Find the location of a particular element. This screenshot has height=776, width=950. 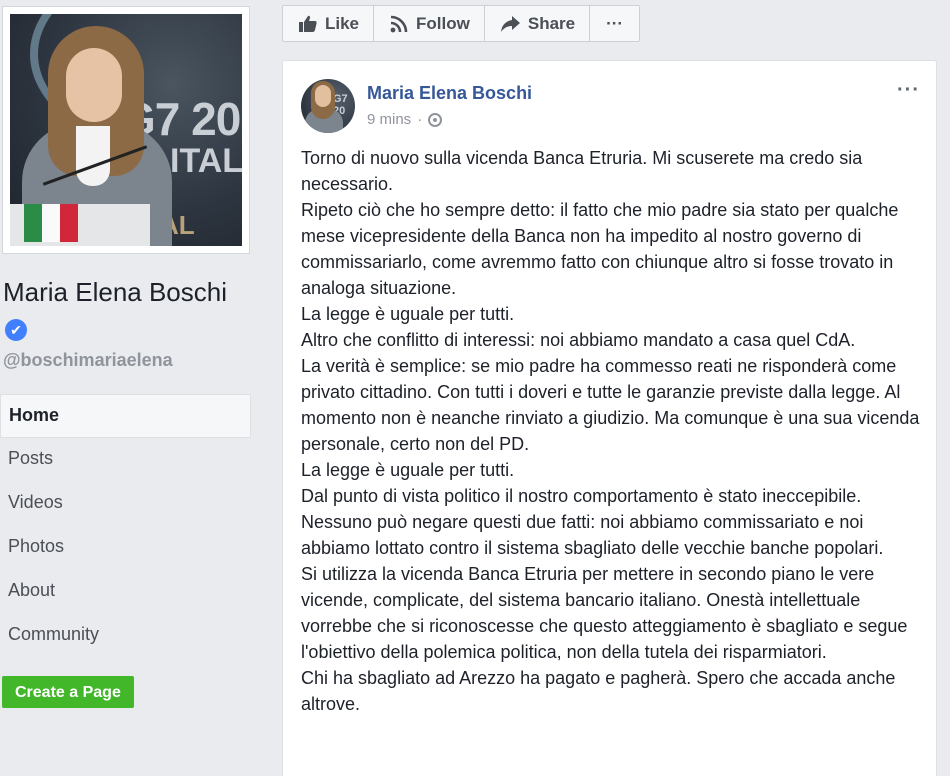

post-meta: 9 mins · is located at coordinates (405, 119).